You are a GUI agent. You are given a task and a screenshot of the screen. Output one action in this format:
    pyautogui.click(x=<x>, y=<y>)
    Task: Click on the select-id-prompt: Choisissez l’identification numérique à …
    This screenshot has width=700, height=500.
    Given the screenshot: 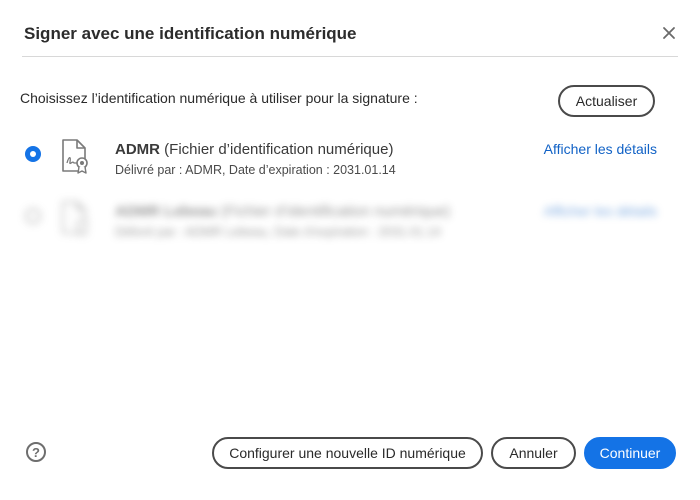 What is the action you would take?
    pyautogui.click(x=219, y=98)
    